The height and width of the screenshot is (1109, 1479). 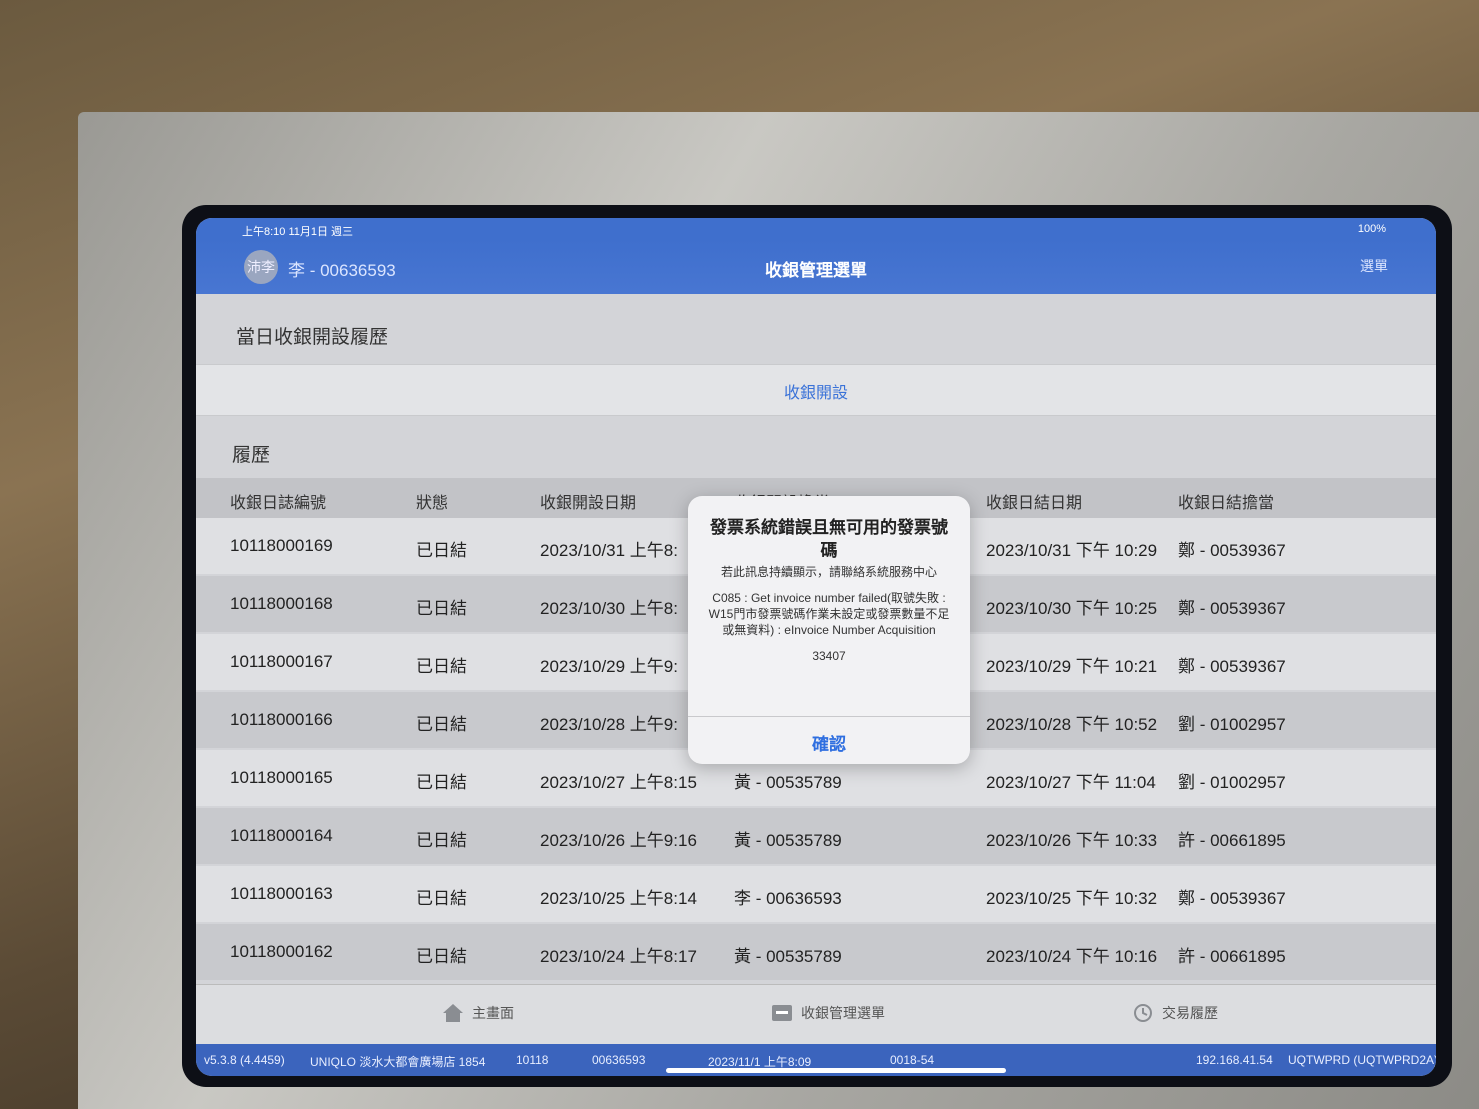 What do you see at coordinates (1234, 1060) in the screenshot?
I see `ip-address: 192.168.41.54` at bounding box center [1234, 1060].